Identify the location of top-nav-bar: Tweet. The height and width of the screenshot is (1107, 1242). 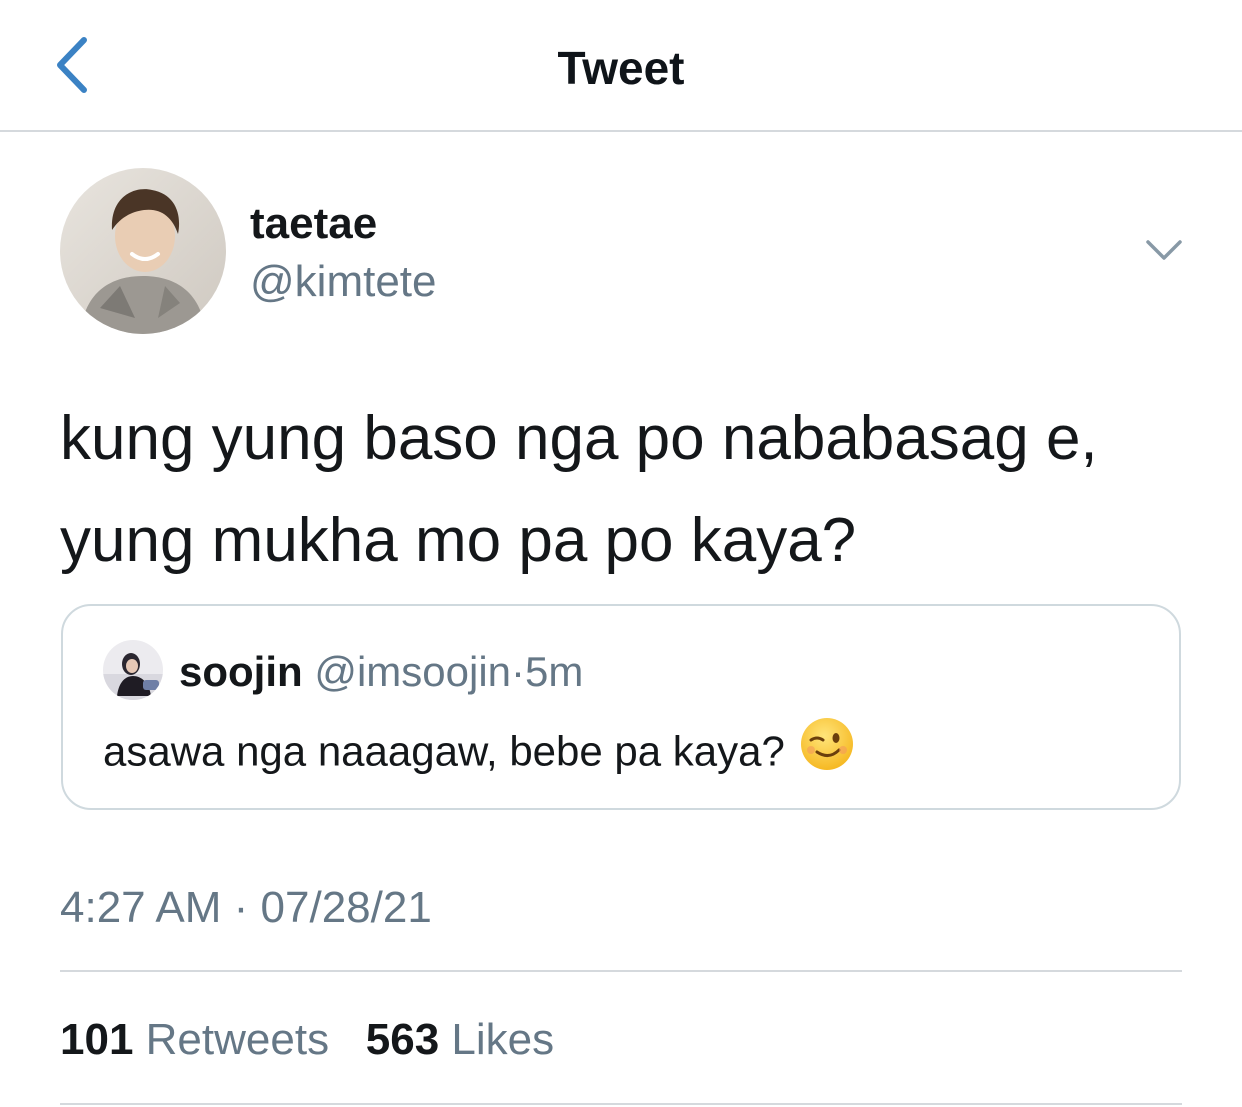
(621, 66).